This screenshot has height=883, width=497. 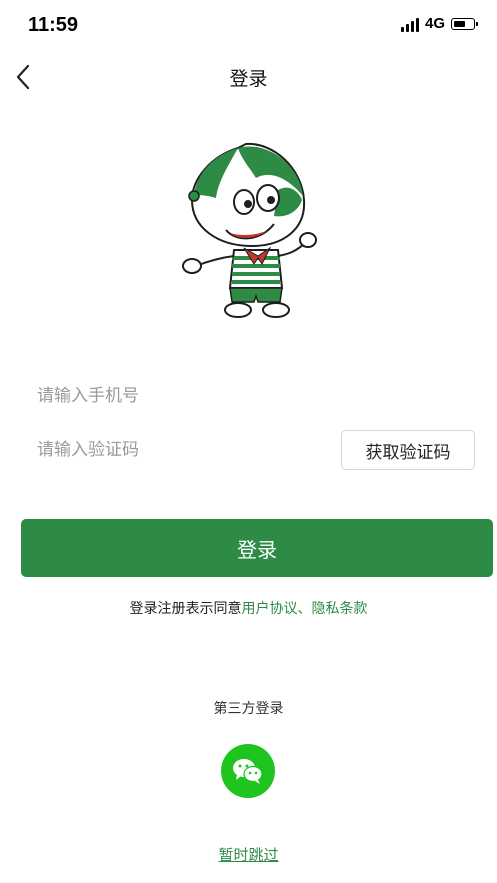 I want to click on network-type: 4G, so click(x=434, y=23).